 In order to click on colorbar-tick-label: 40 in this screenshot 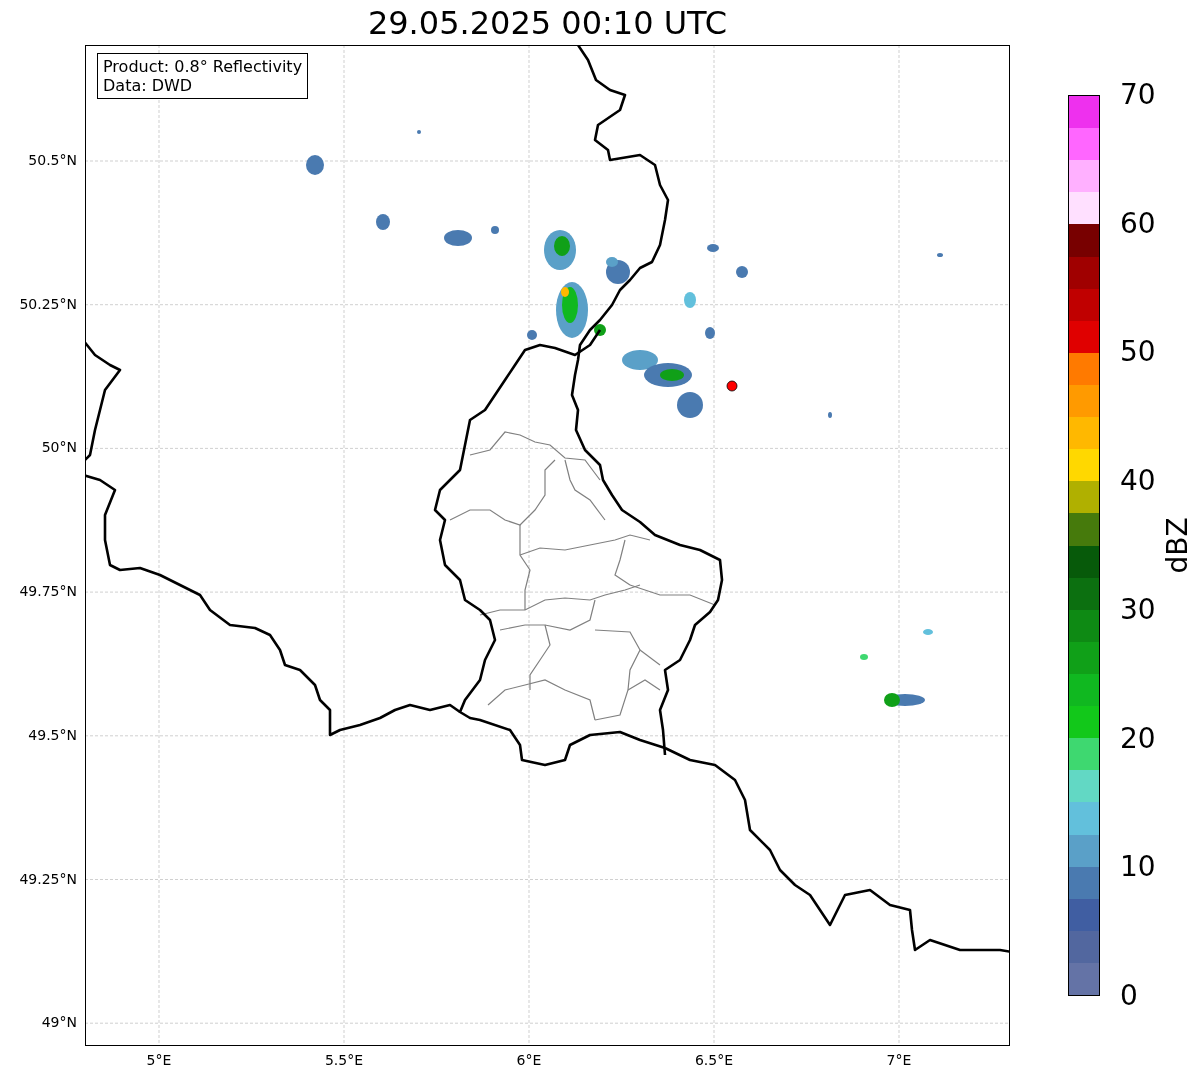, I will do `click(1138, 481)`.